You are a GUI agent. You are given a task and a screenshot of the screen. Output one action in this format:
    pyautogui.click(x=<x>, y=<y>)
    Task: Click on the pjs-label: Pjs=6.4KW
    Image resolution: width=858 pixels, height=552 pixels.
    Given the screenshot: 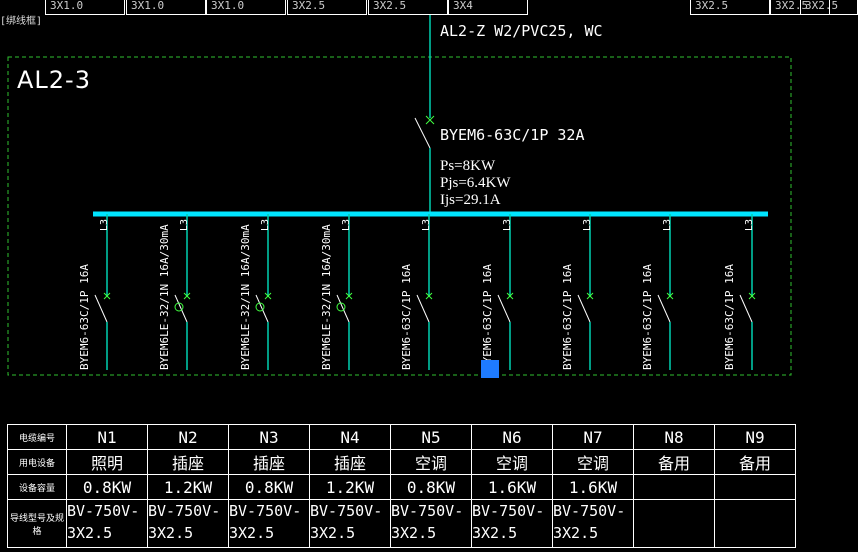 What is the action you would take?
    pyautogui.click(x=475, y=183)
    